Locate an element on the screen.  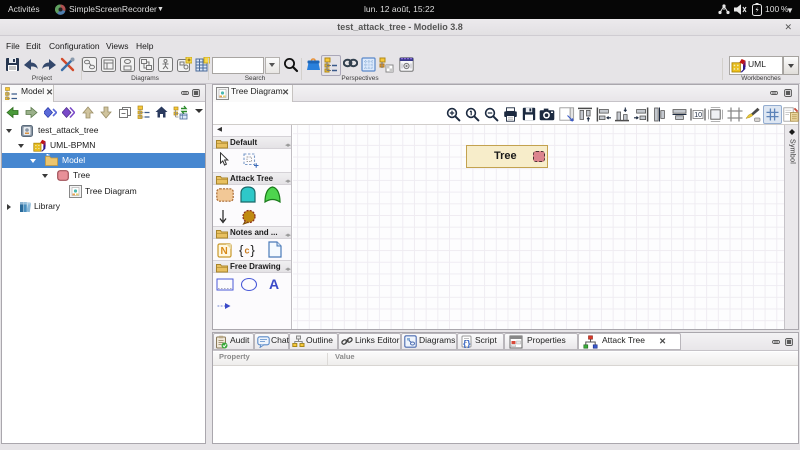
svg-text: 10 is located at coordinates (698, 115).